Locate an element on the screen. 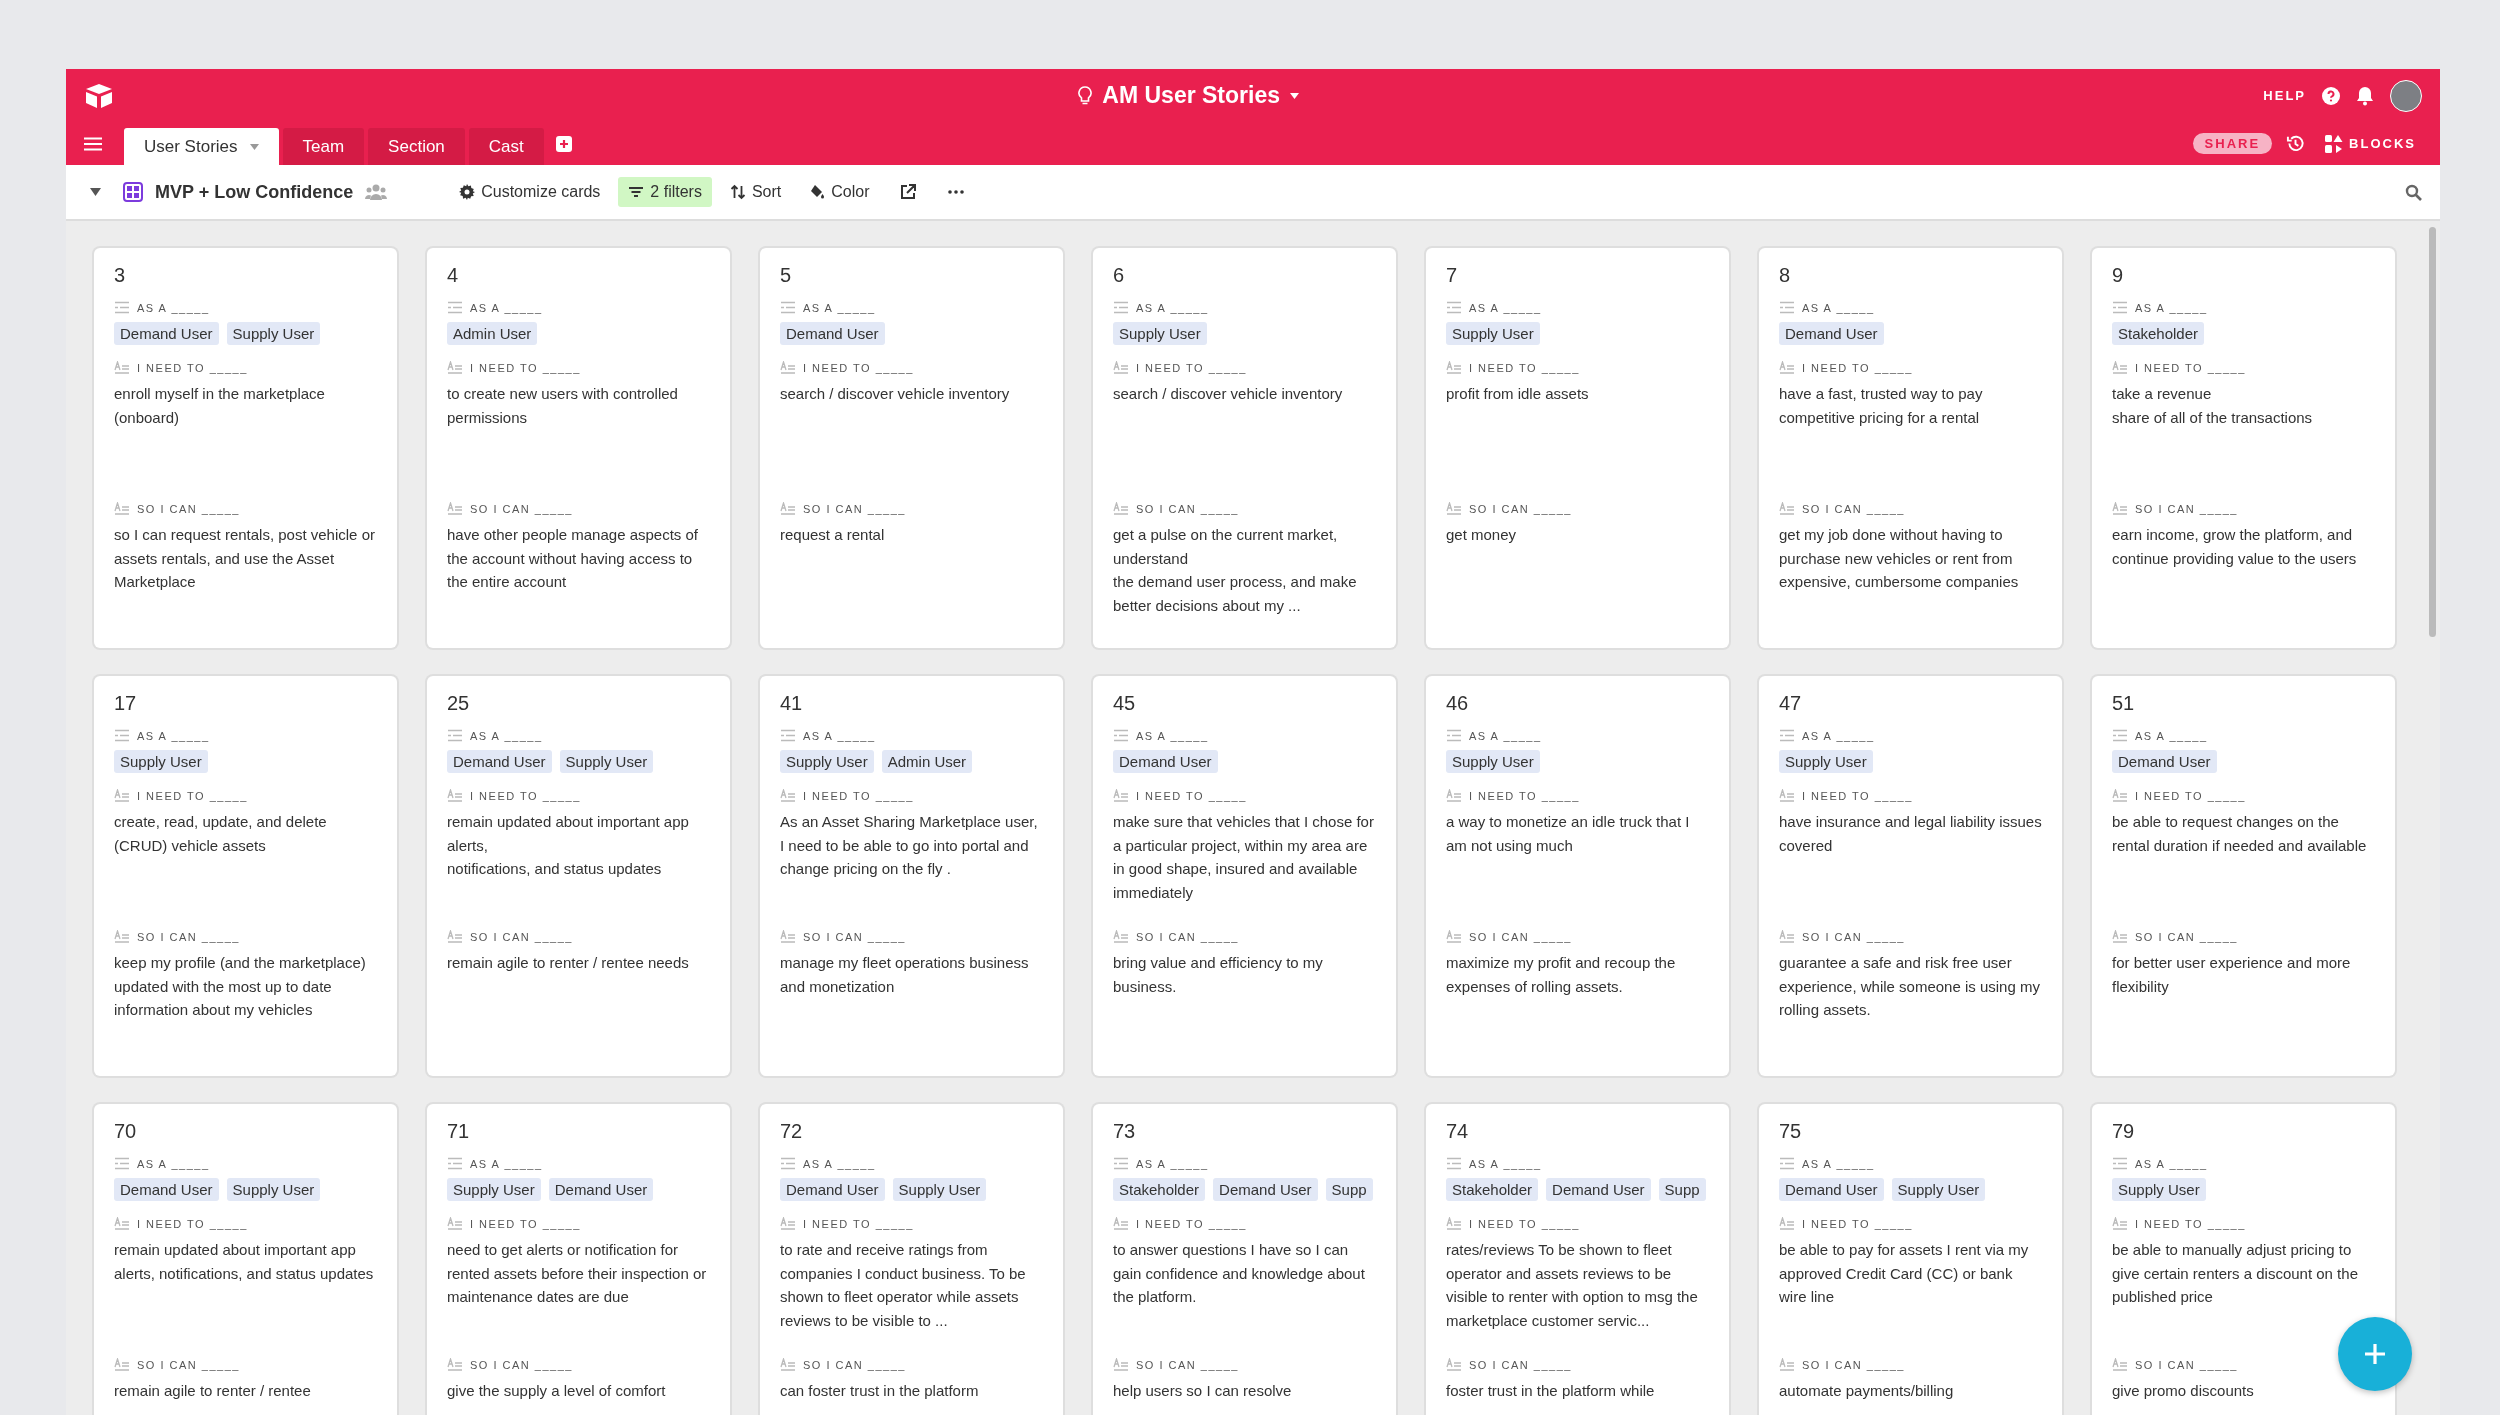 The image size is (2500, 1415). help-link: HELP is located at coordinates (2284, 95).